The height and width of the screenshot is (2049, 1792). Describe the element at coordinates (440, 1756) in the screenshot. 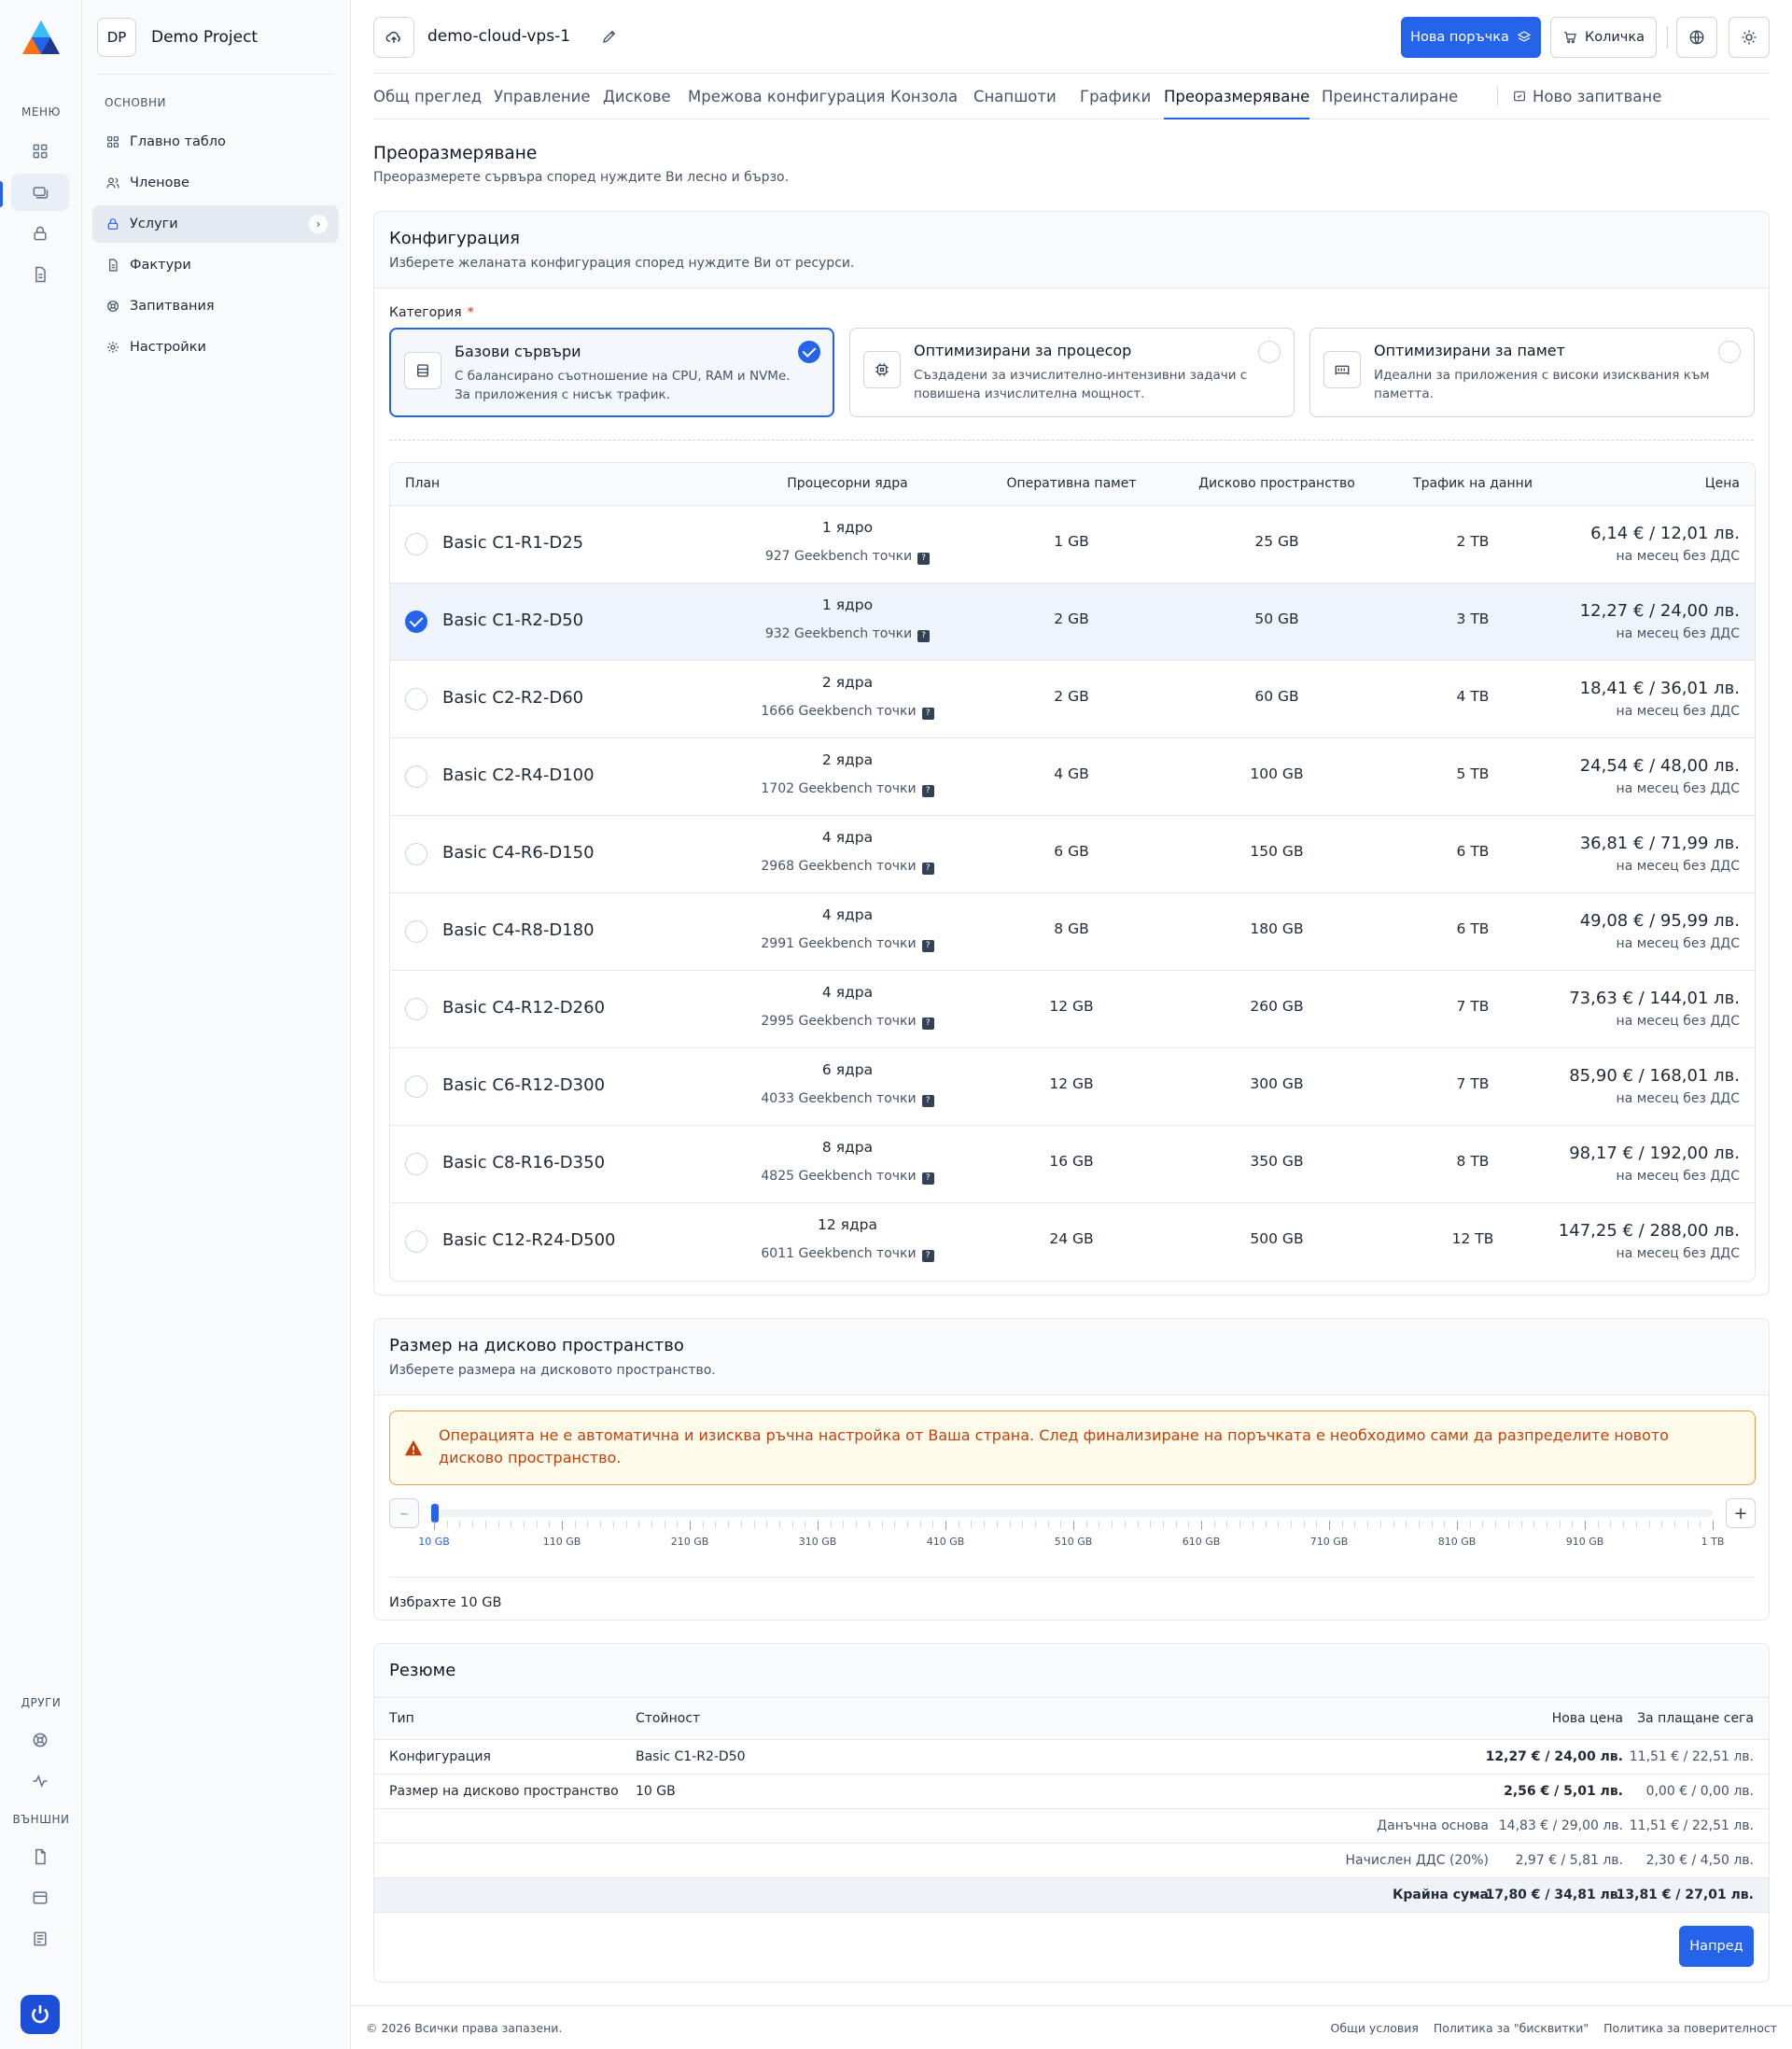

I see `summary-type: Конфигурация` at that location.